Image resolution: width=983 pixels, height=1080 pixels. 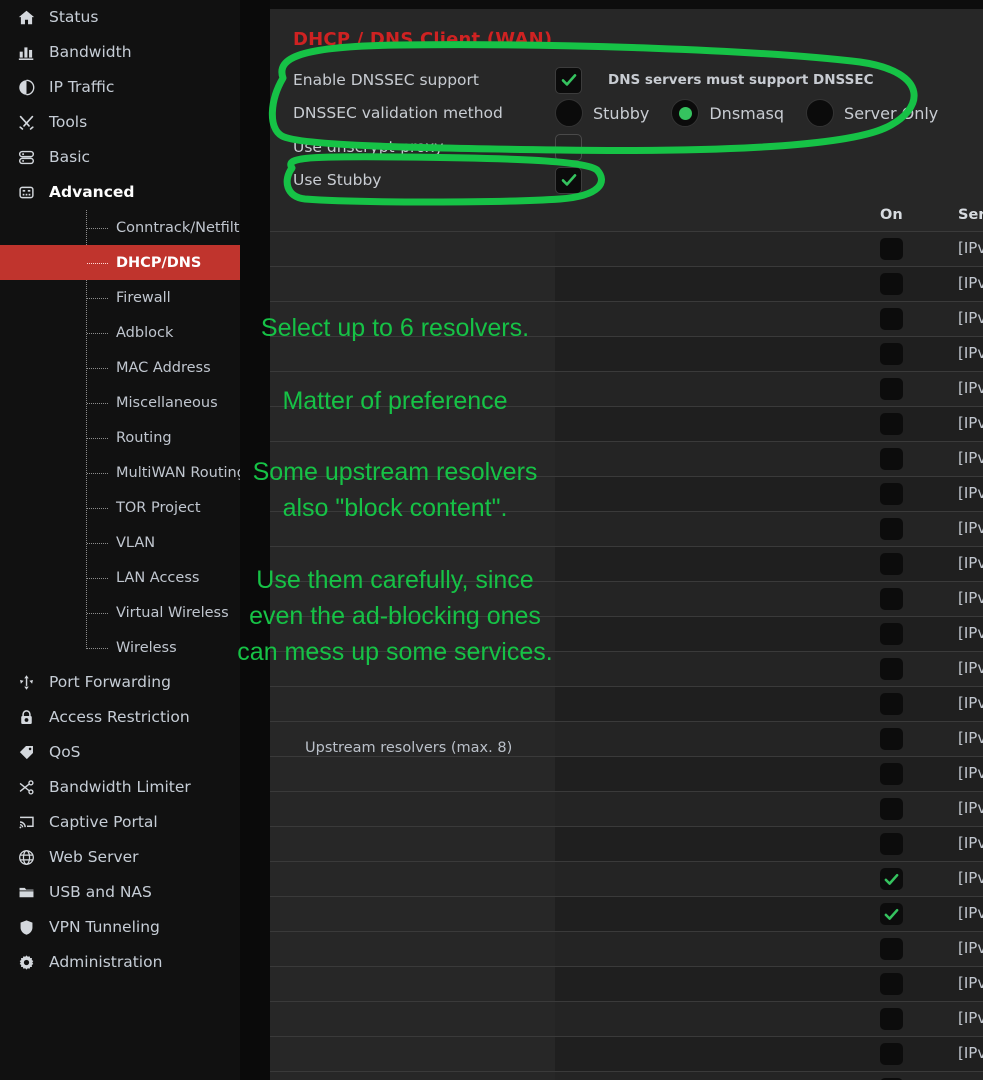 What do you see at coordinates (29, 858) in the screenshot?
I see `globe-icon` at bounding box center [29, 858].